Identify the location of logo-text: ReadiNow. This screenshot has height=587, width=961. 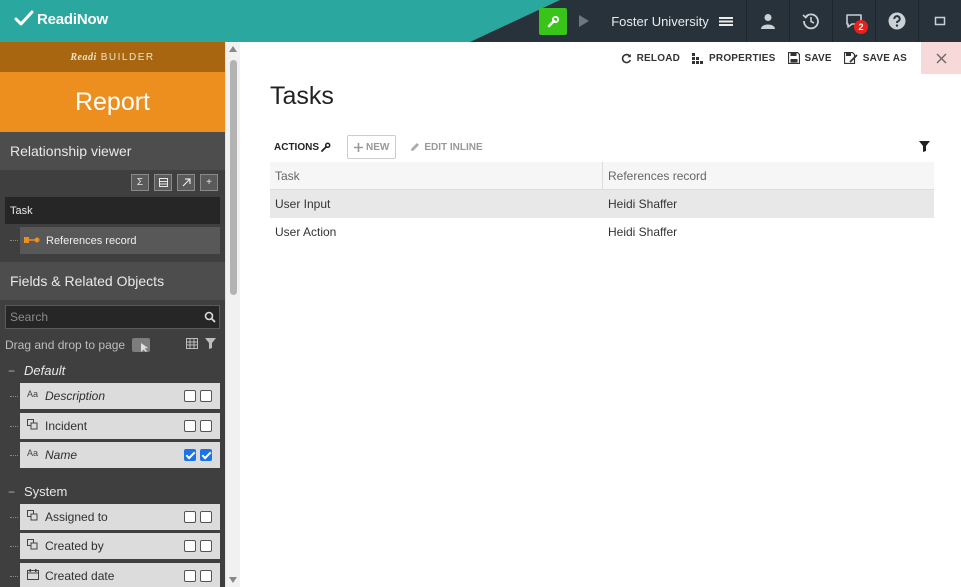
(72, 19).